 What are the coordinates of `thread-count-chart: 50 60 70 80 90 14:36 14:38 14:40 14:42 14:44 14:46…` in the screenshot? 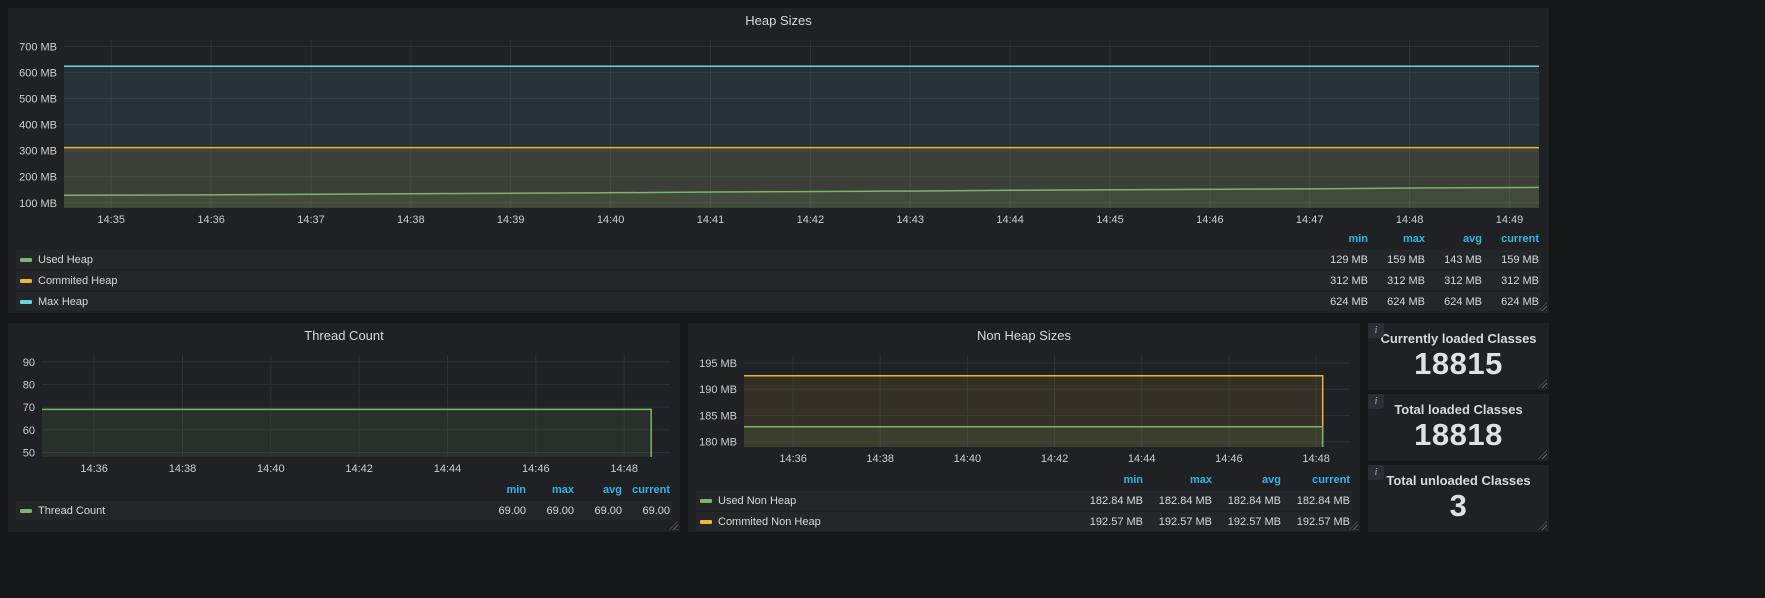 It's located at (344, 413).